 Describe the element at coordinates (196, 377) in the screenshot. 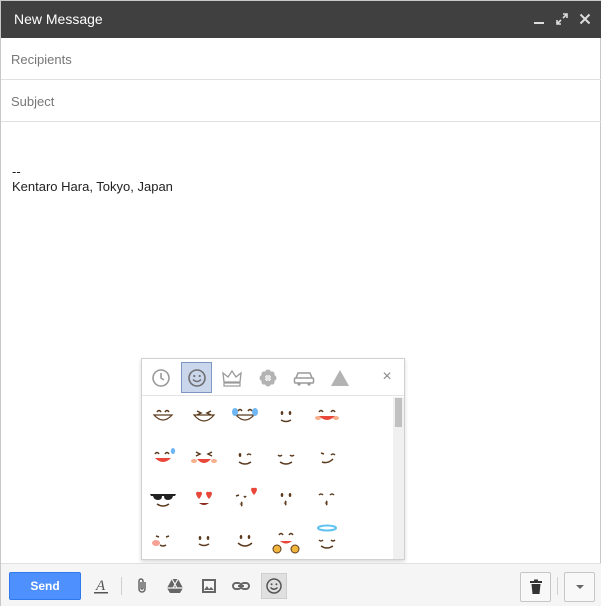

I see `smiley-icon` at that location.